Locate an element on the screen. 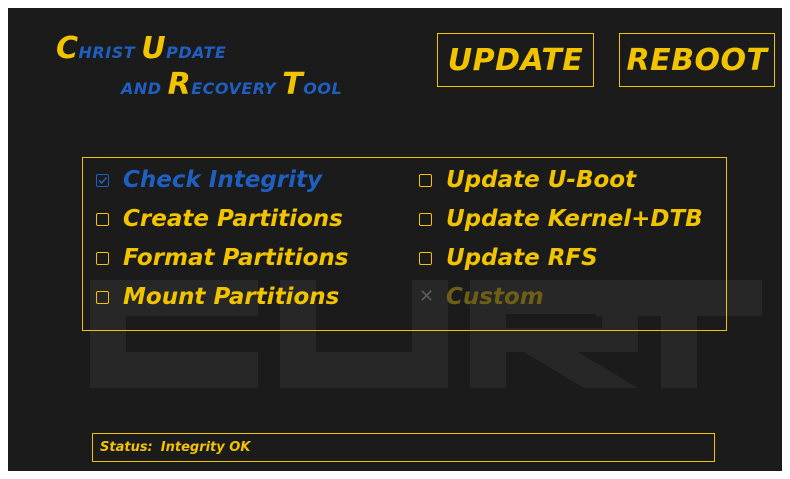  option-label: Create Partitions is located at coordinates (233, 219).